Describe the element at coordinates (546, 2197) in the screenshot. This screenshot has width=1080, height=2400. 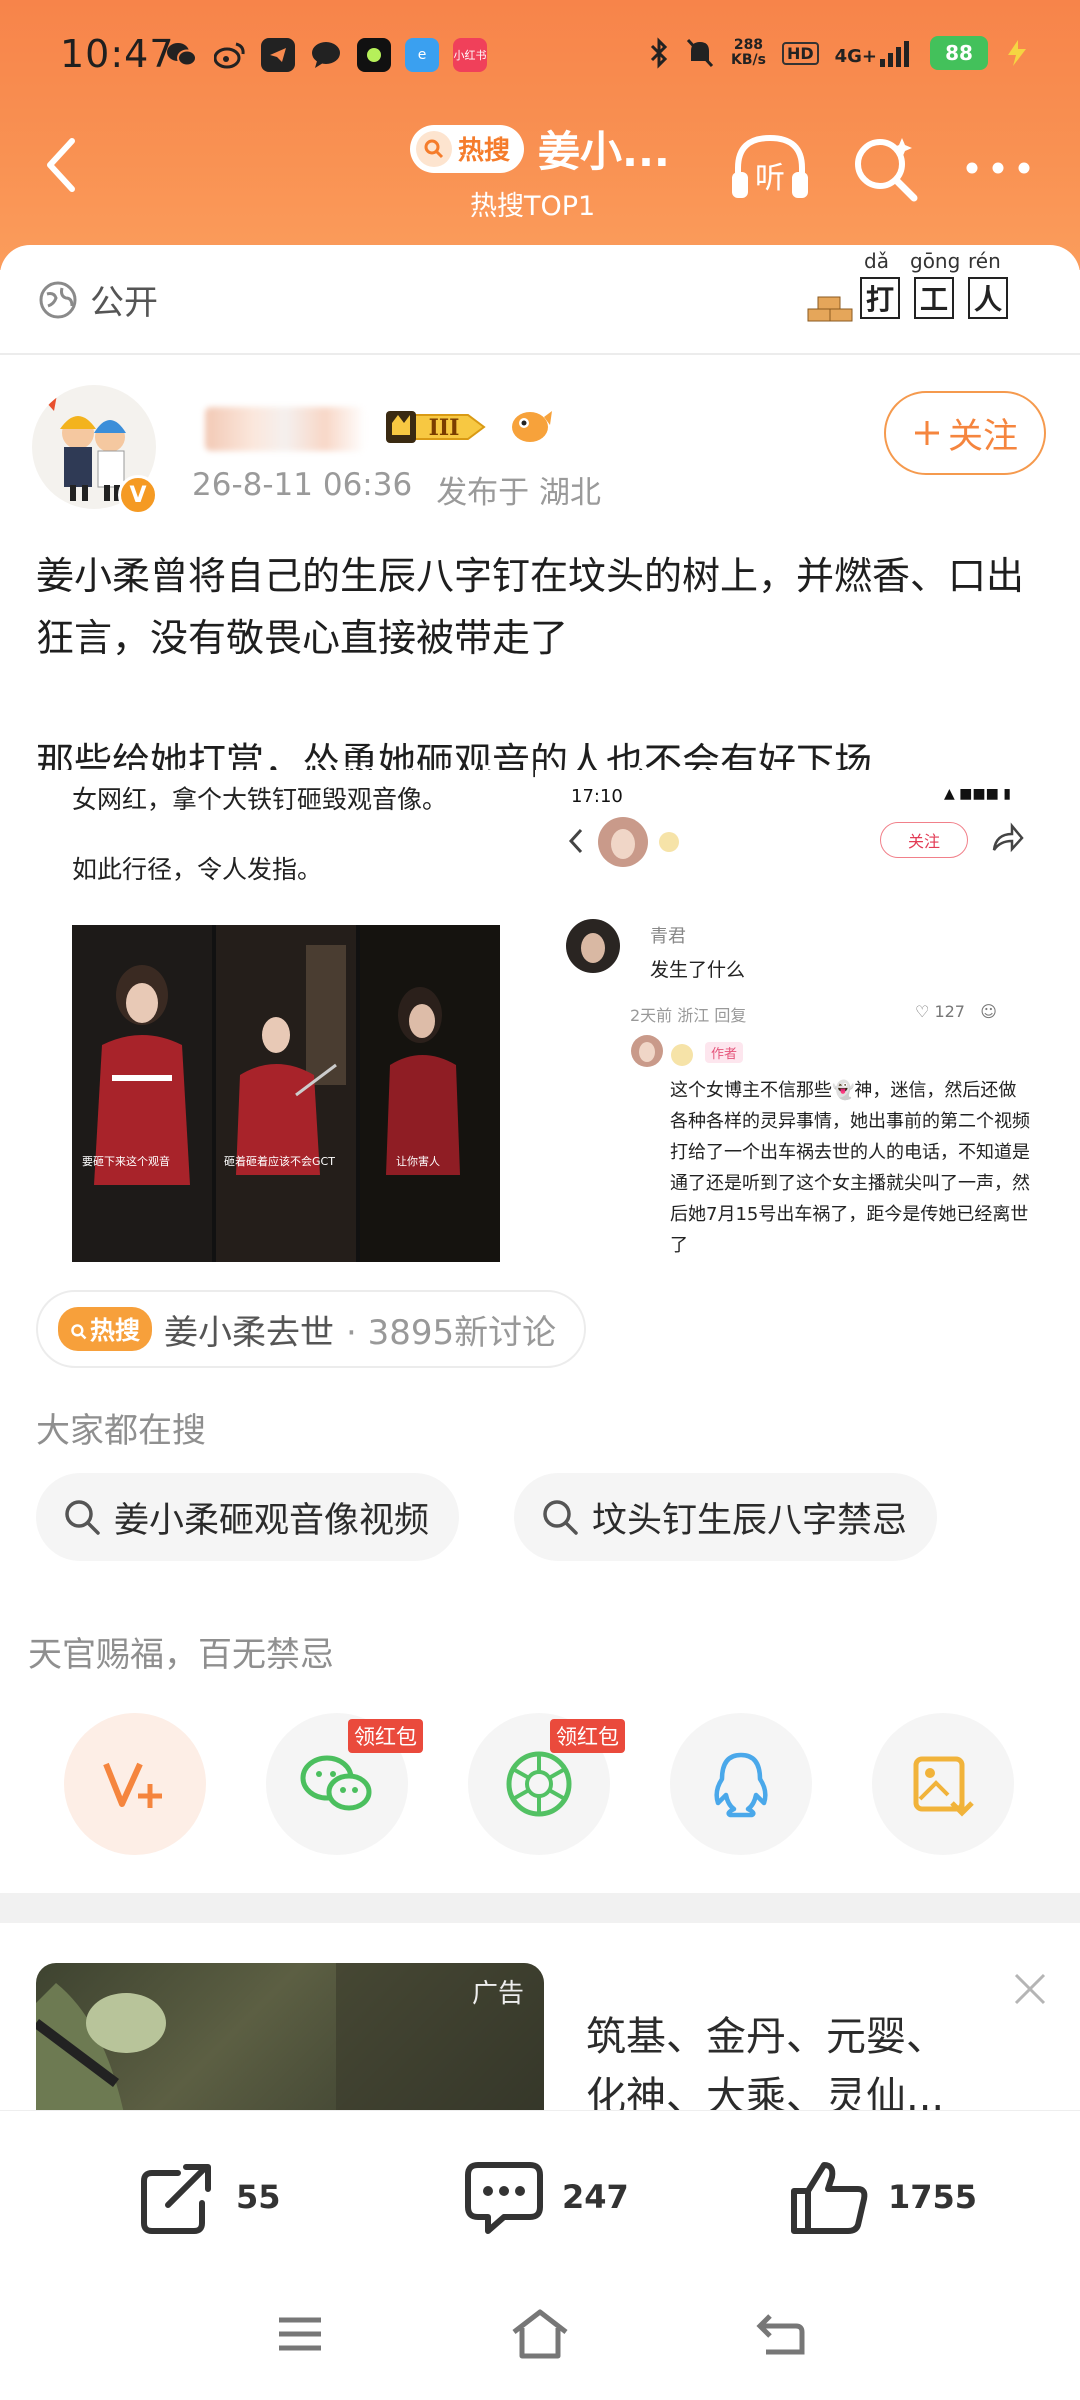
I see `comment-button: 247` at that location.